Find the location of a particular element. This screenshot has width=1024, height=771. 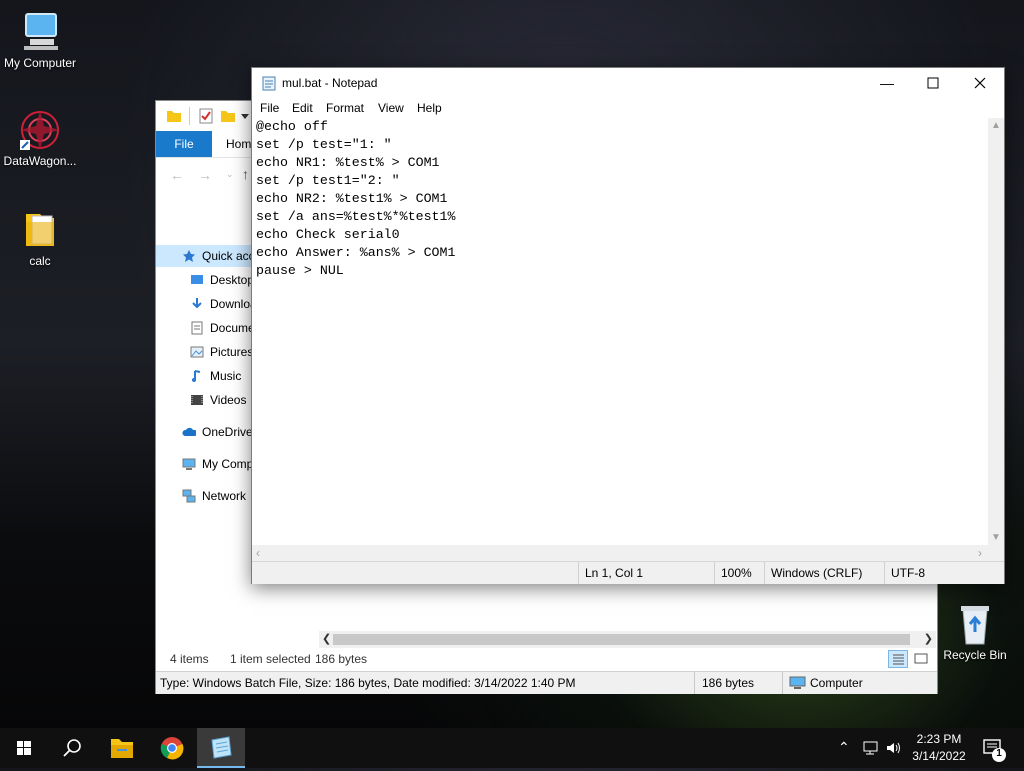

volume-icon is located at coordinates (894, 748).